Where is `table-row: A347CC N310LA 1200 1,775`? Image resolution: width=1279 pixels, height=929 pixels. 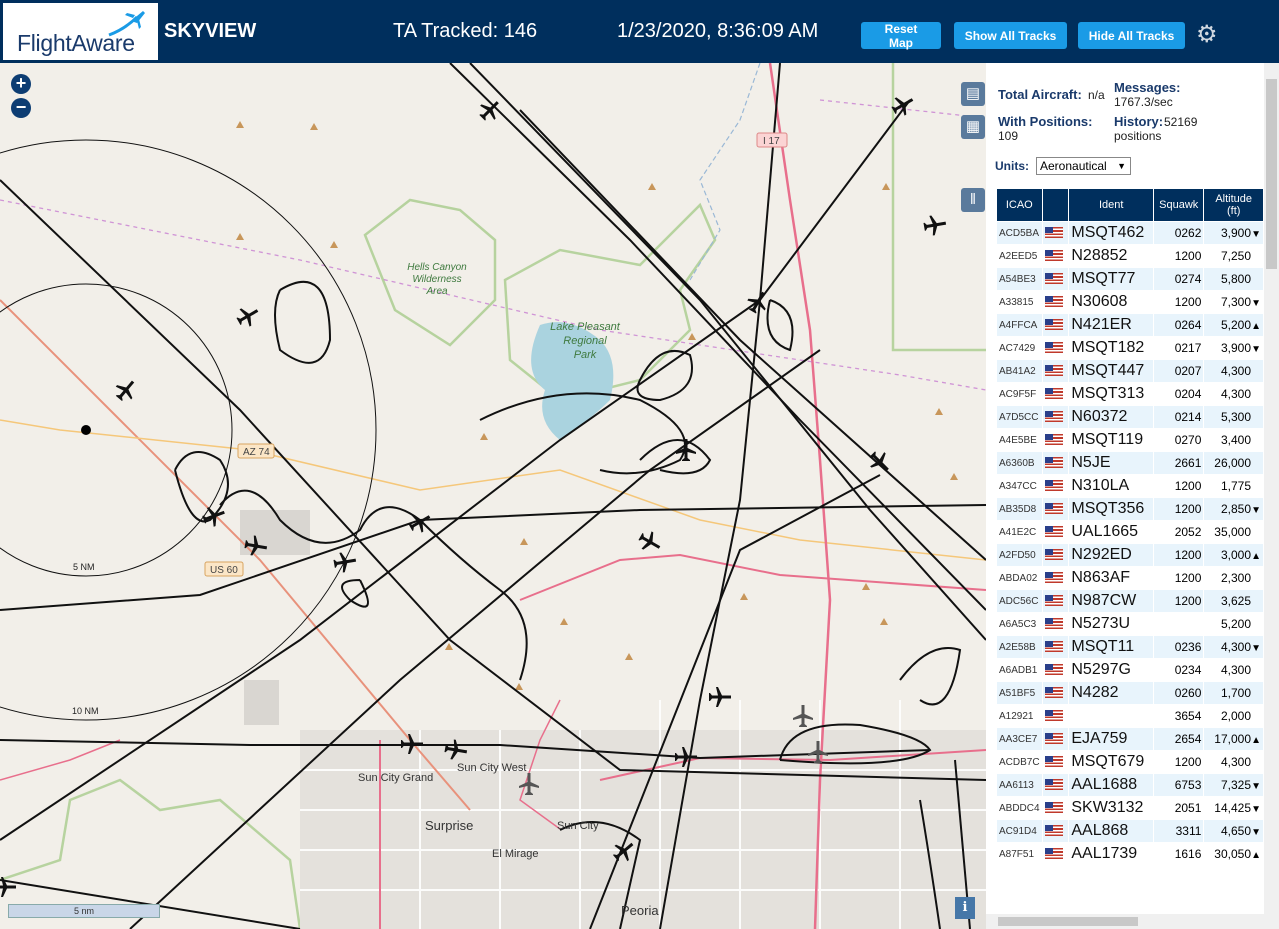
table-row: A347CC N310LA 1200 1,775 is located at coordinates (1130, 486).